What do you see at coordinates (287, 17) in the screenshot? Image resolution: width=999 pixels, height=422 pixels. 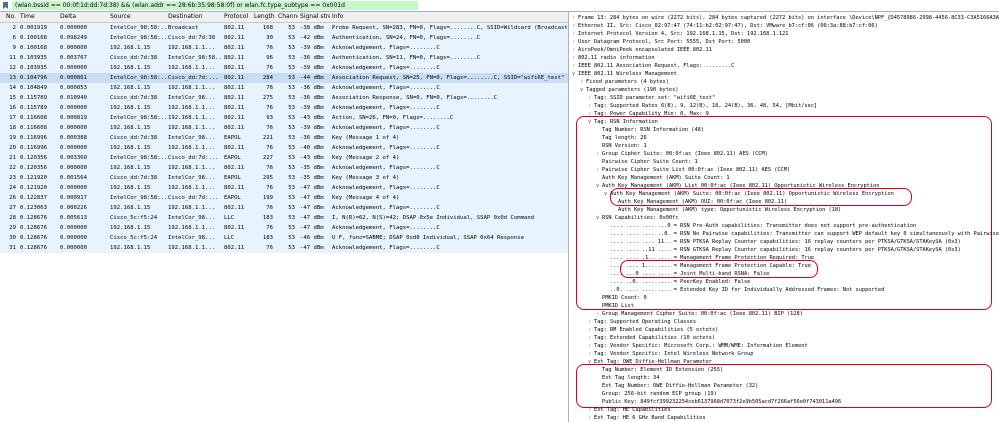 I see `column-header: Channel` at bounding box center [287, 17].